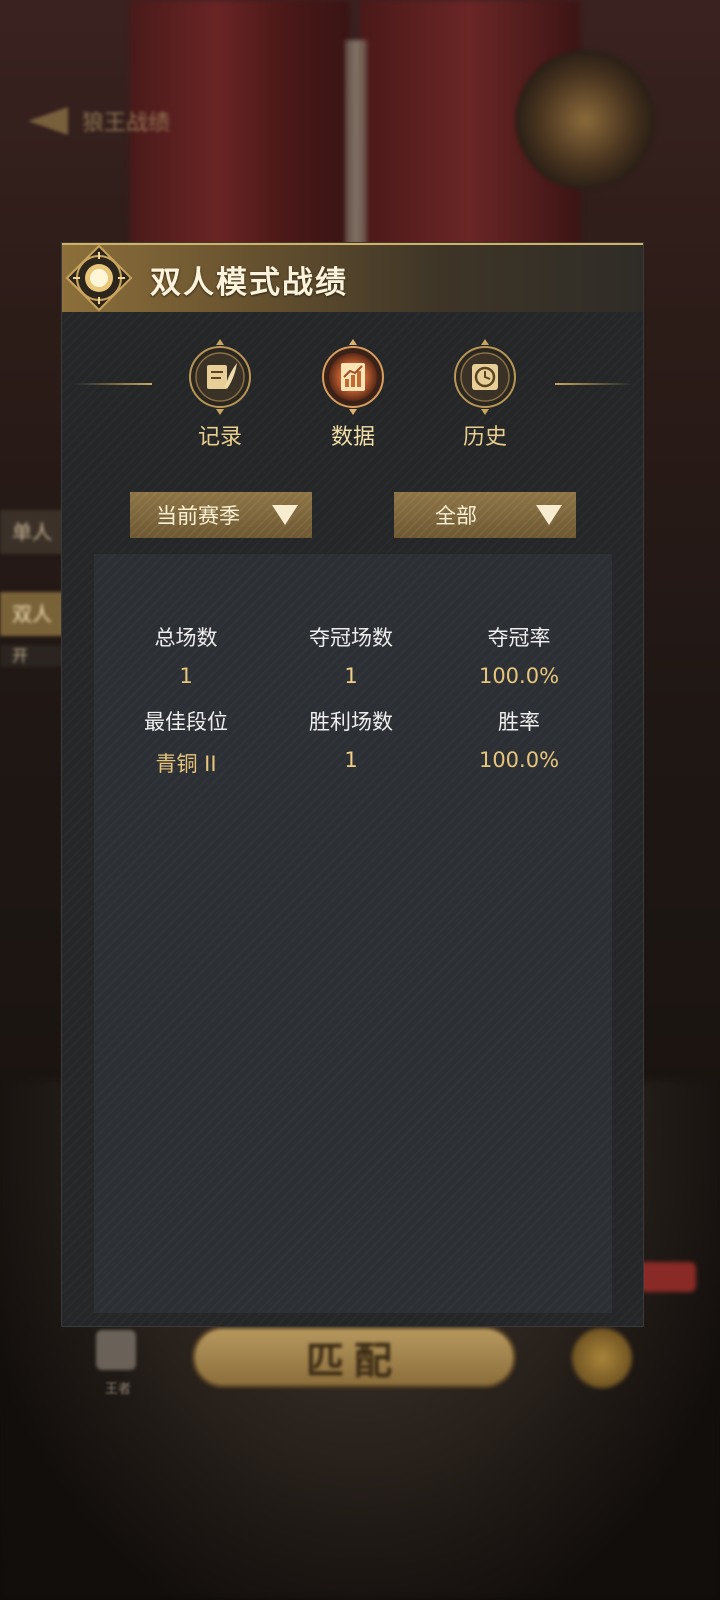 Image resolution: width=720 pixels, height=1600 pixels. Describe the element at coordinates (613, 278) in the screenshot. I see `dialog-header-right` at that location.